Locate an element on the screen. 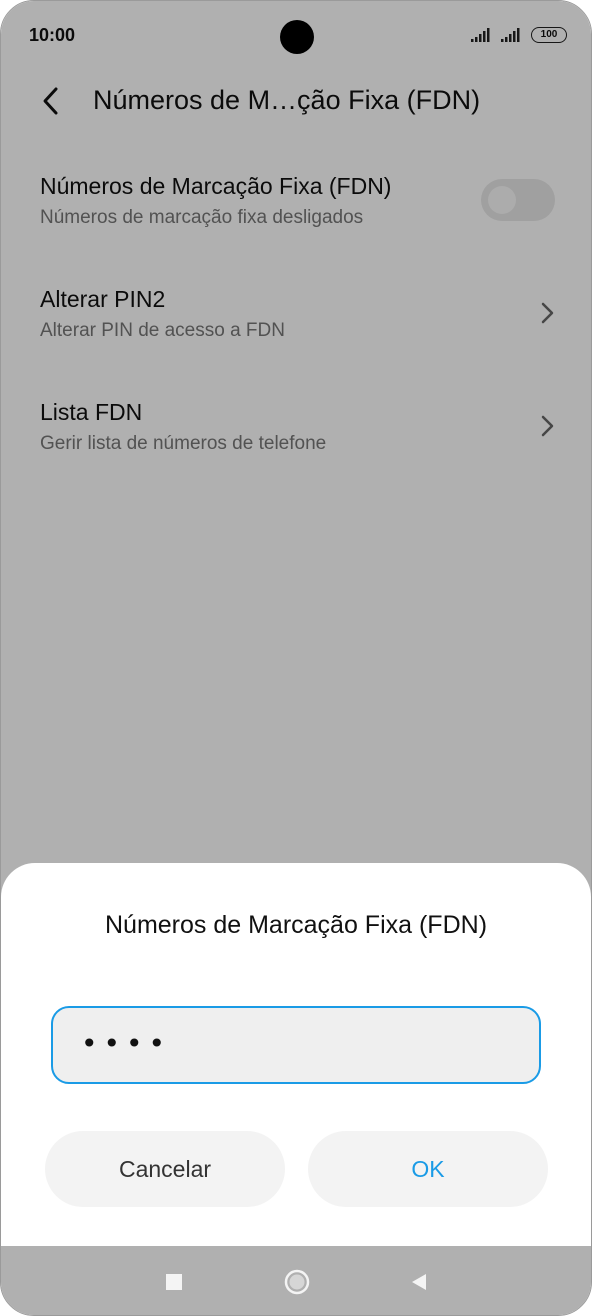 This screenshot has width=592, height=1316. dialog-title: Números de Marcação Fixa (FDN) is located at coordinates (296, 925).